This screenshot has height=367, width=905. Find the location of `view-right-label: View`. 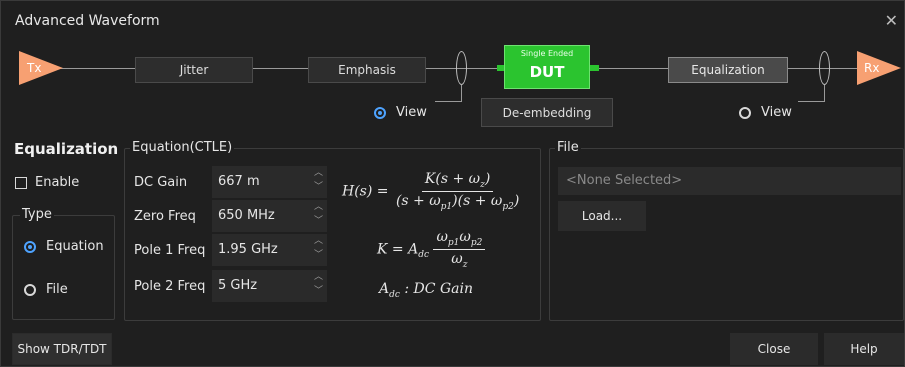

view-right-label: View is located at coordinates (776, 112).